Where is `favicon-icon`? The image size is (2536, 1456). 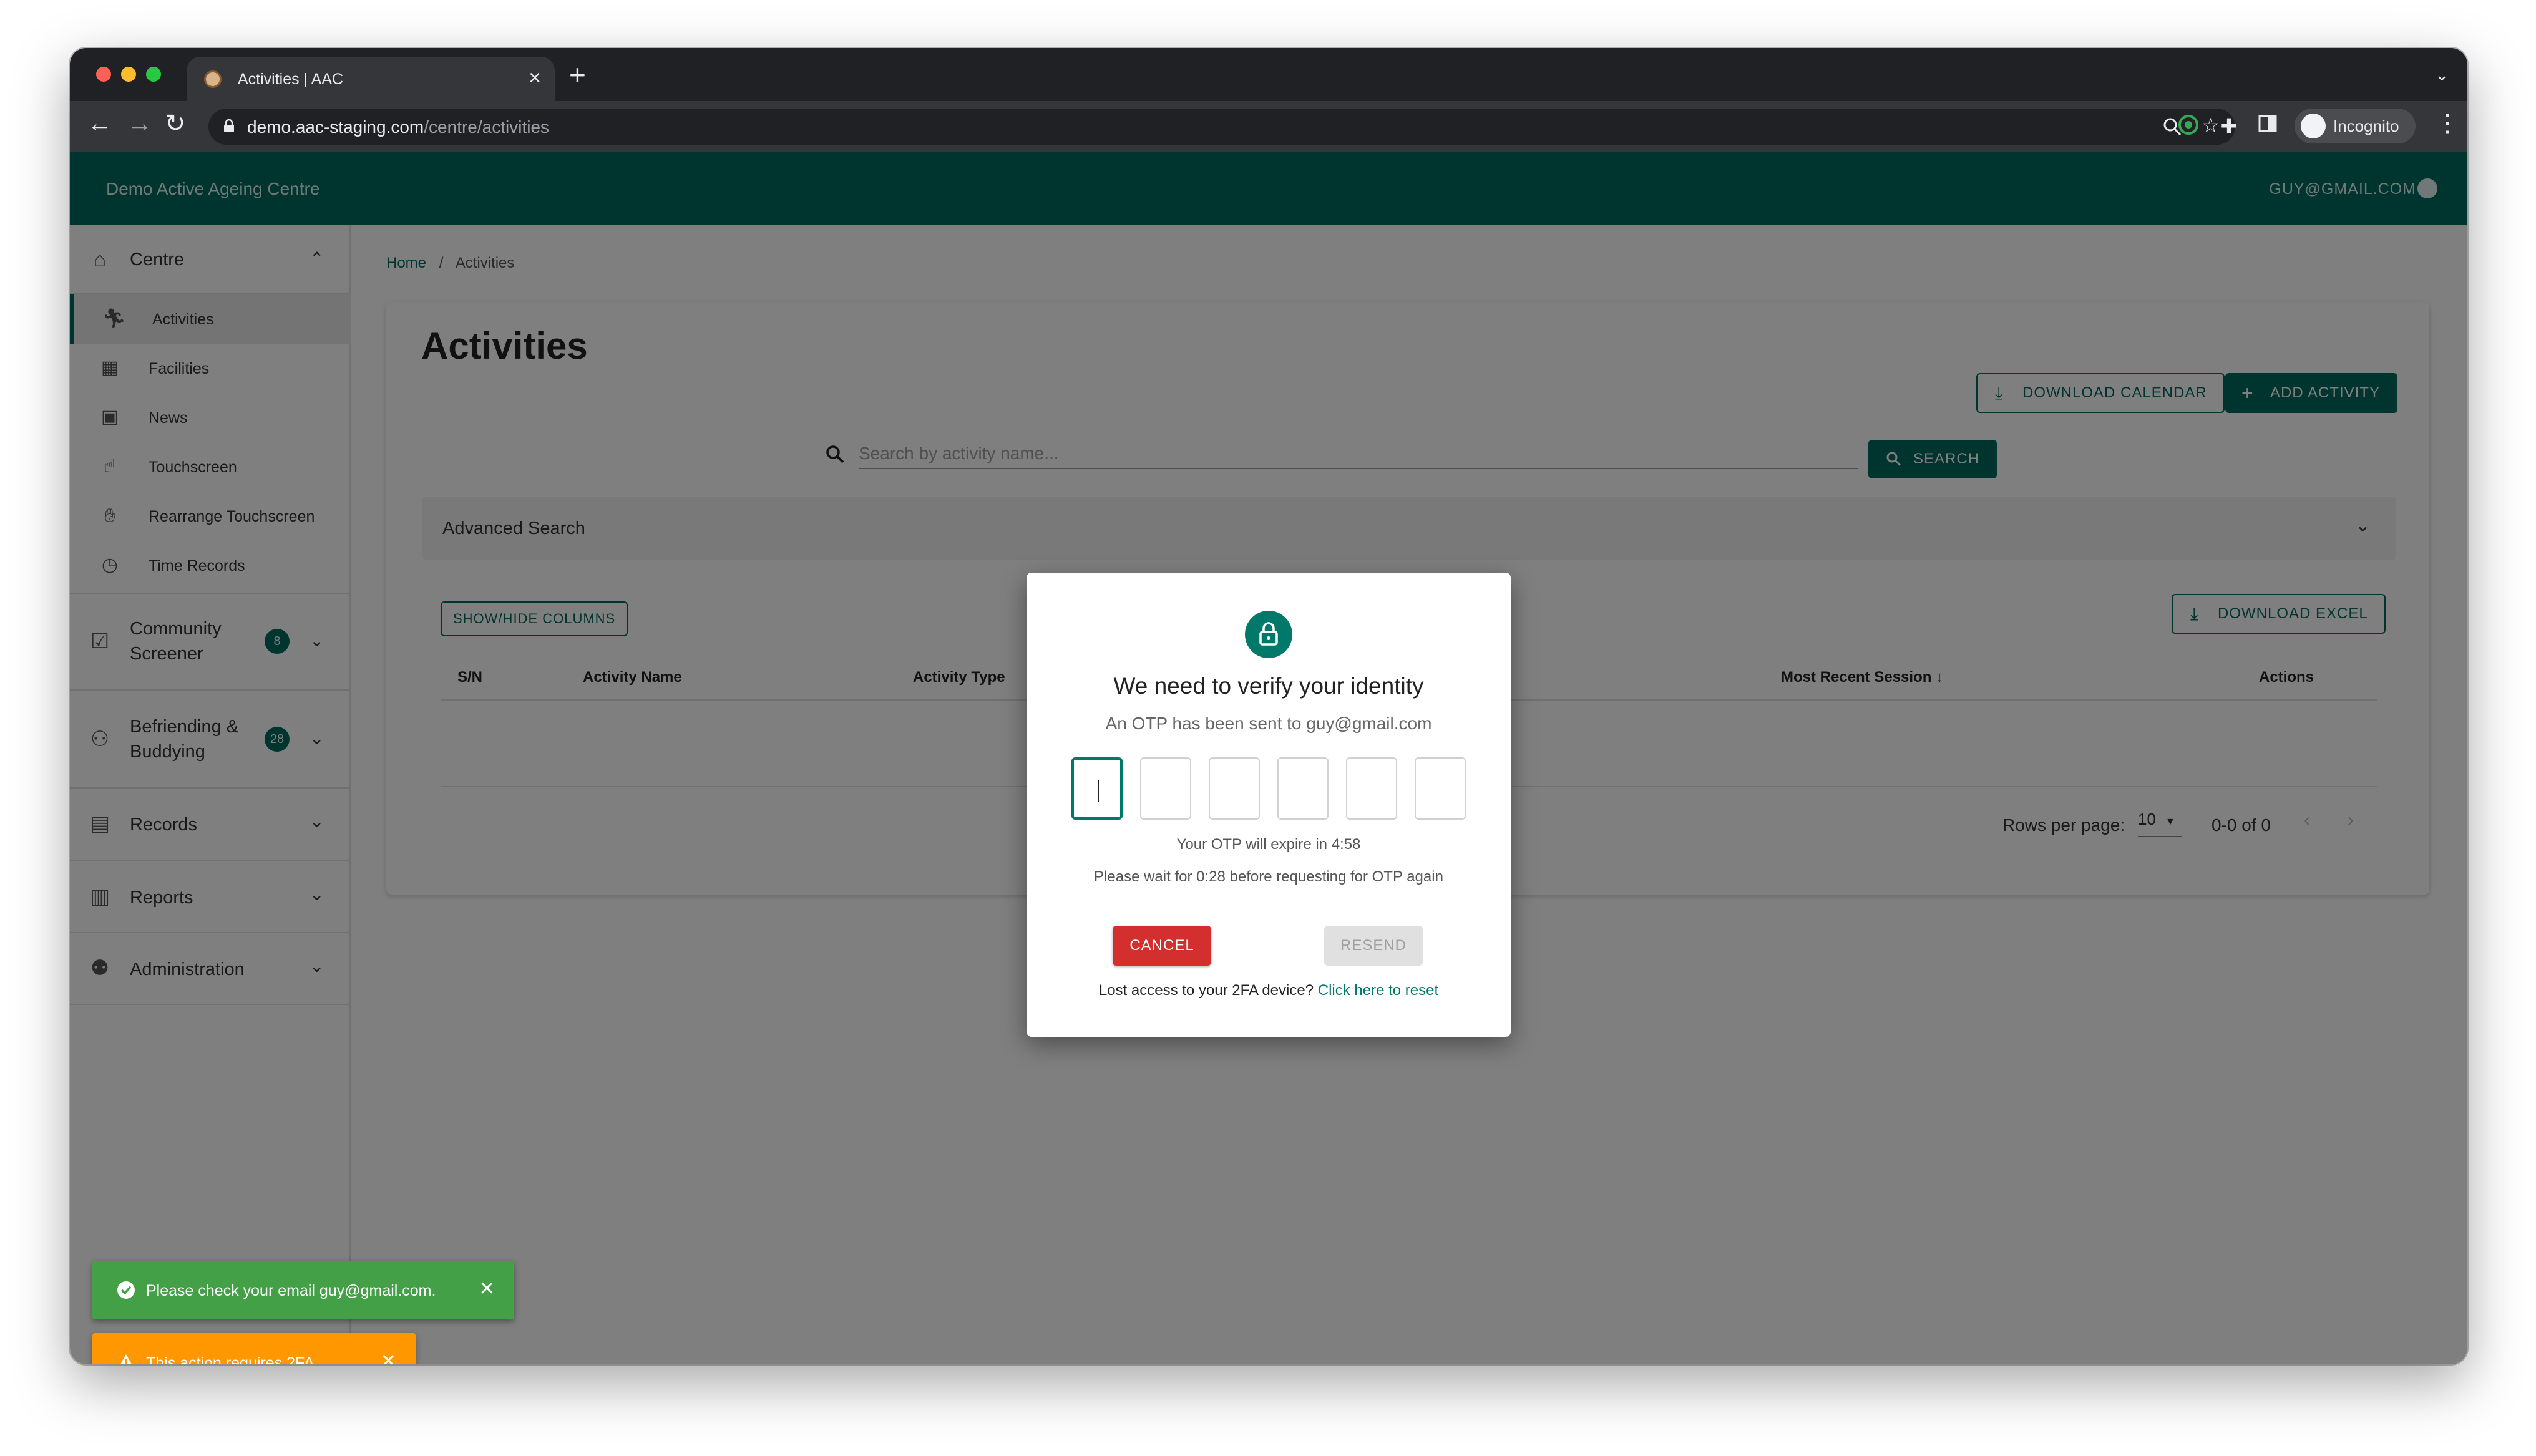 favicon-icon is located at coordinates (213, 79).